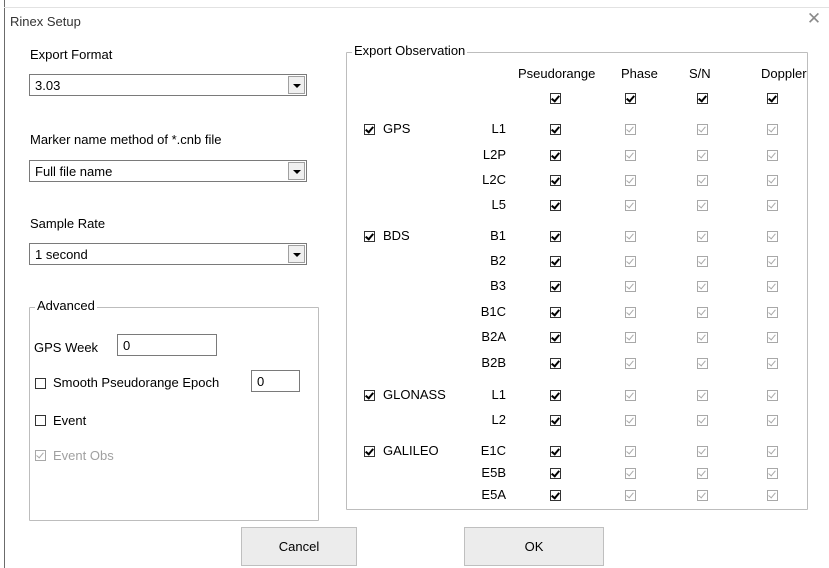 The width and height of the screenshot is (829, 568). Describe the element at coordinates (498, 235) in the screenshot. I see `band-label: B1` at that location.